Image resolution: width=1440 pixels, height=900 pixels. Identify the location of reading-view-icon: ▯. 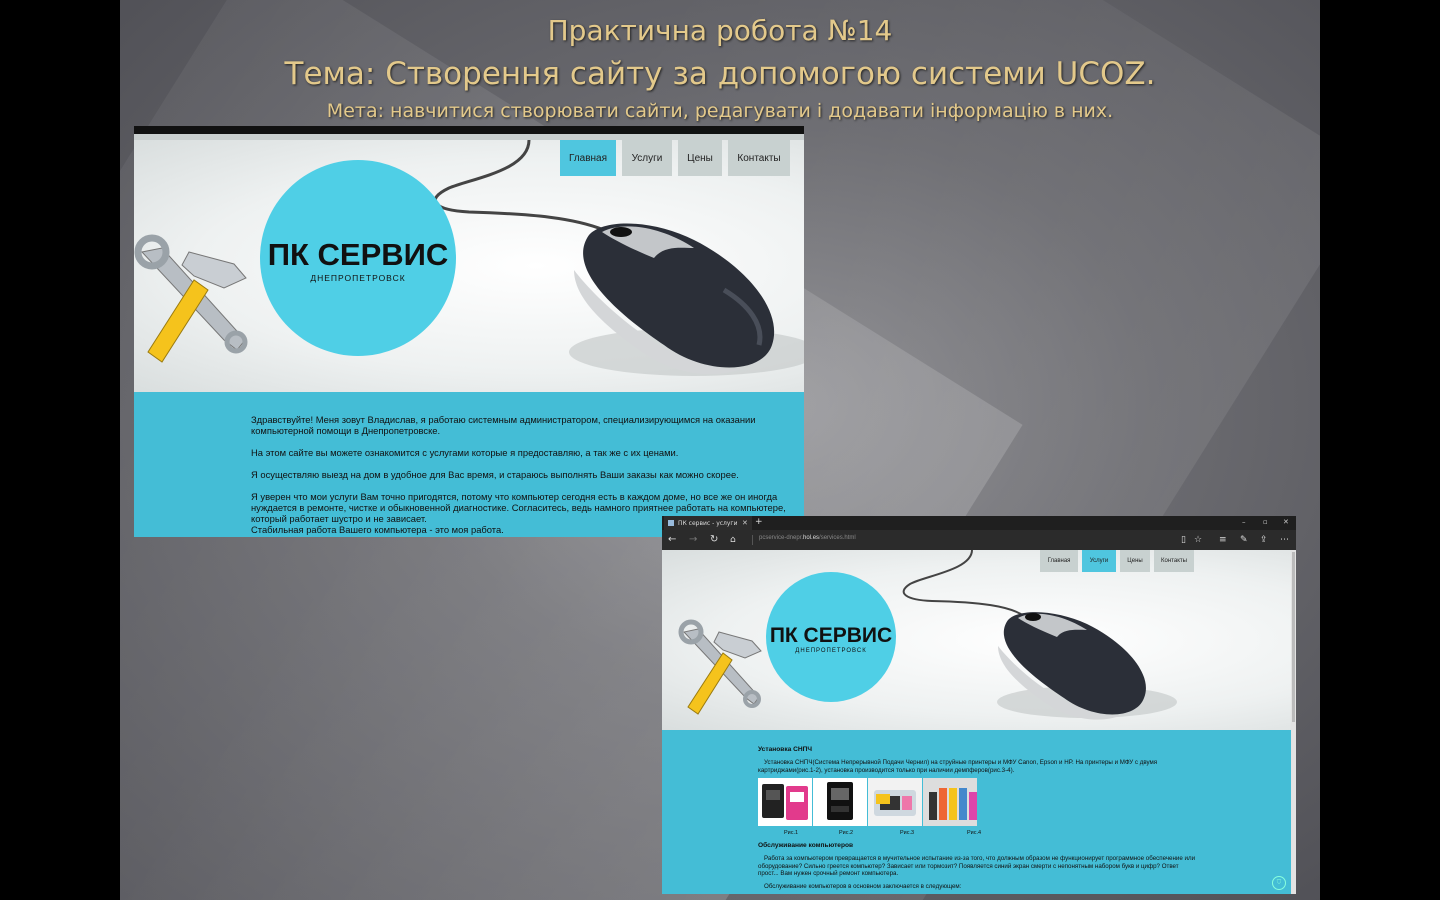
(1183, 540).